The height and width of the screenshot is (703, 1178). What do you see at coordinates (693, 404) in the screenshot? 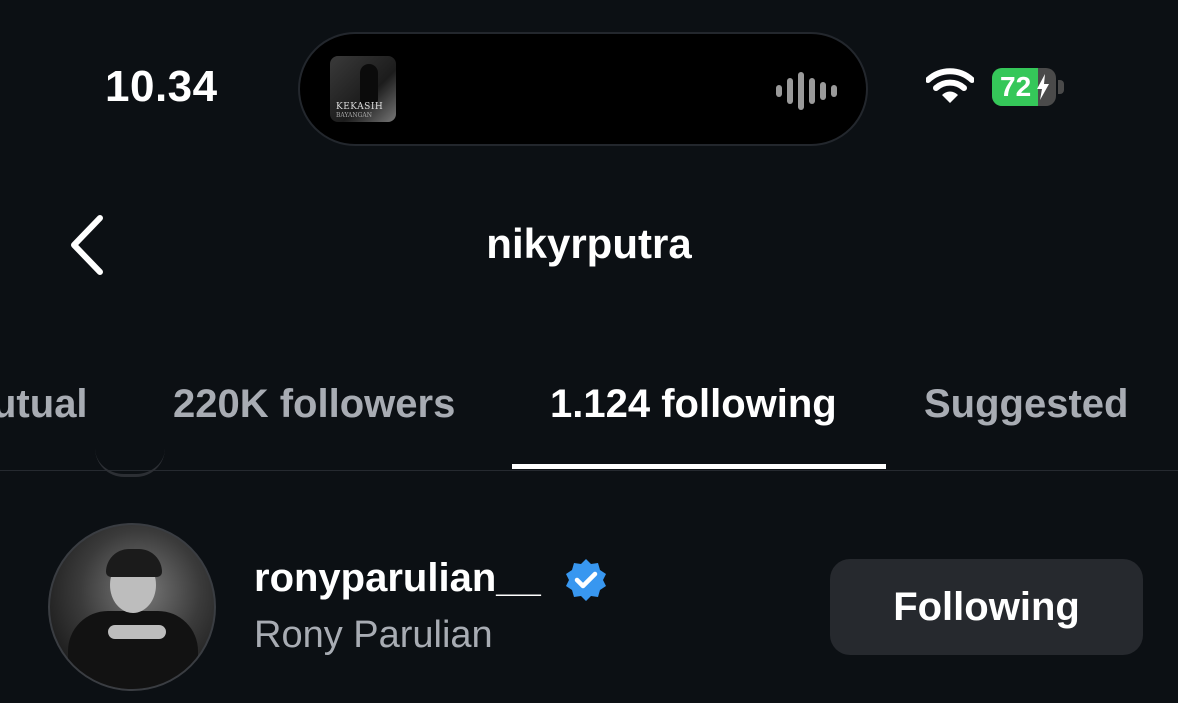
I see `tab-following: 1.124 following` at bounding box center [693, 404].